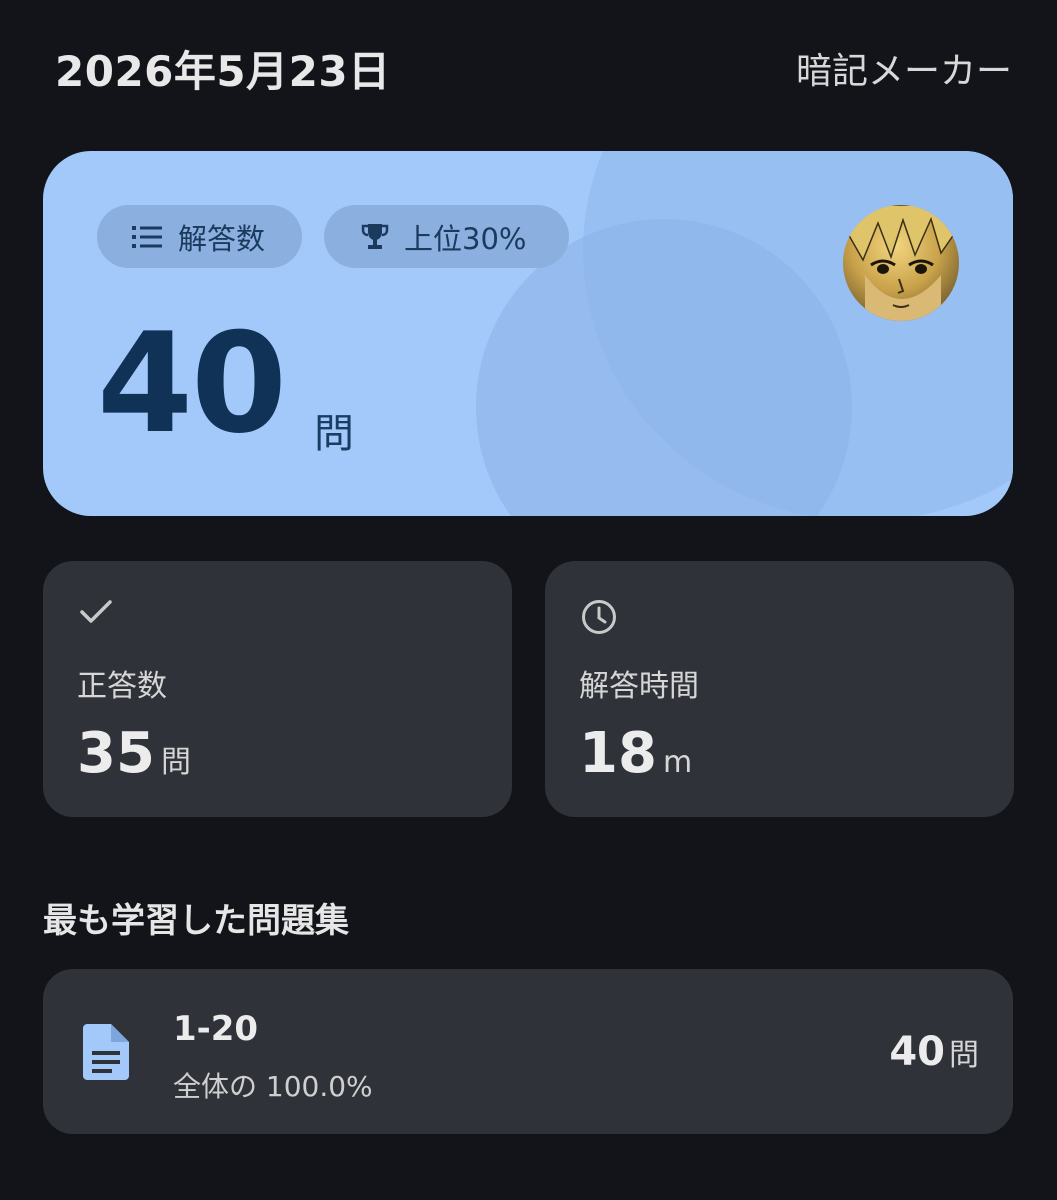 Image resolution: width=1057 pixels, height=1200 pixels. What do you see at coordinates (223, 71) in the screenshot?
I see `header-date: 2026年5月23日` at bounding box center [223, 71].